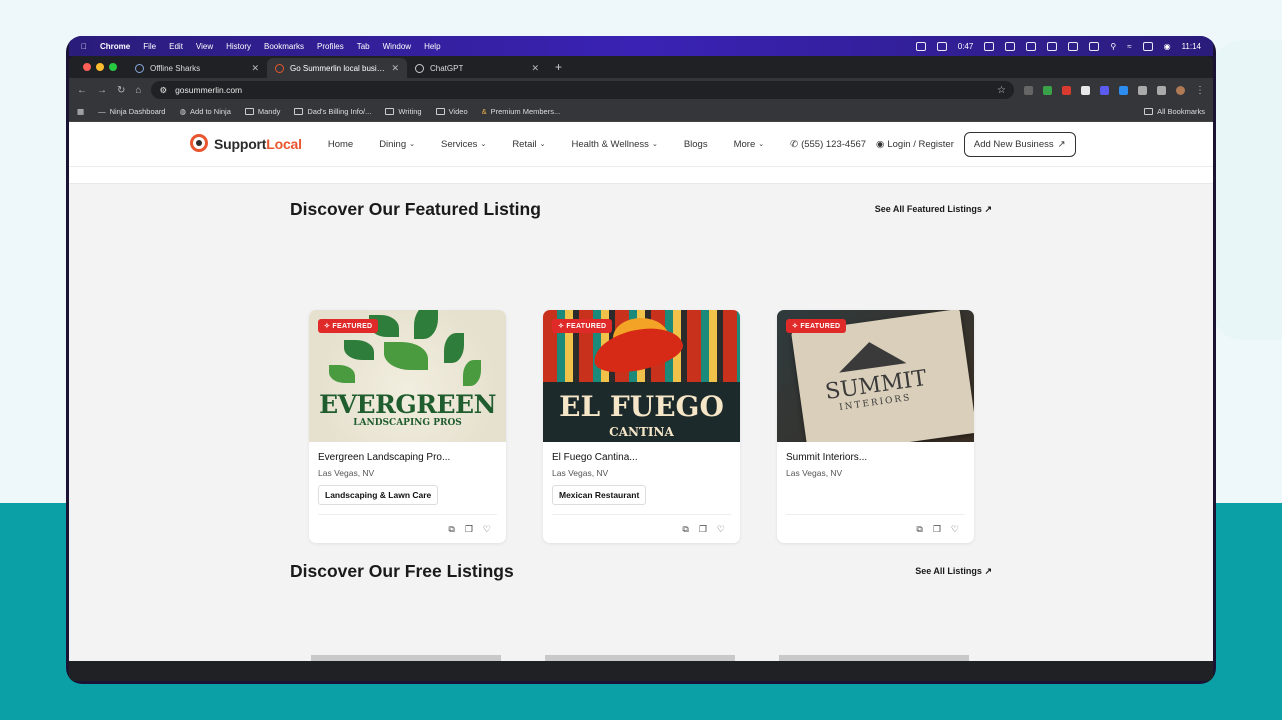 This screenshot has height=720, width=1282. Describe the element at coordinates (749, 144) in the screenshot. I see `nav-more: More ⌄` at that location.